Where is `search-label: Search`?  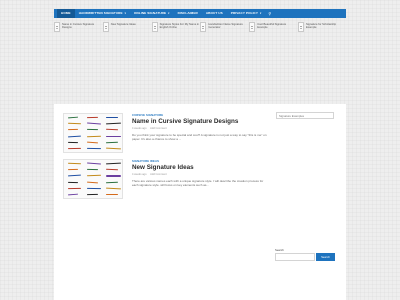
search-label: Search is located at coordinates (279, 250).